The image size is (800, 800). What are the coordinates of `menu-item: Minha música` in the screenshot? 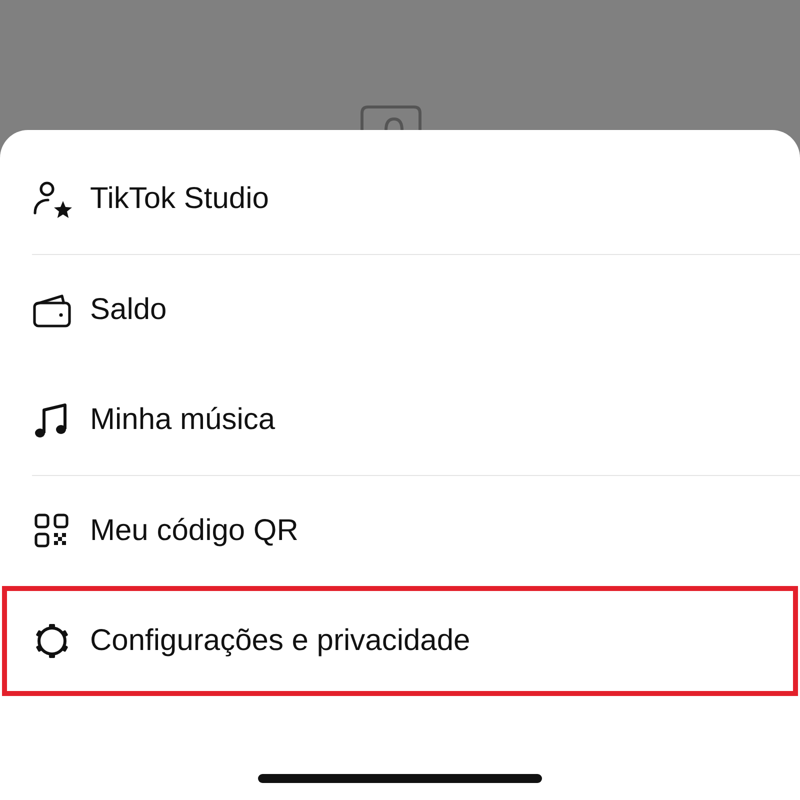 It's located at (400, 420).